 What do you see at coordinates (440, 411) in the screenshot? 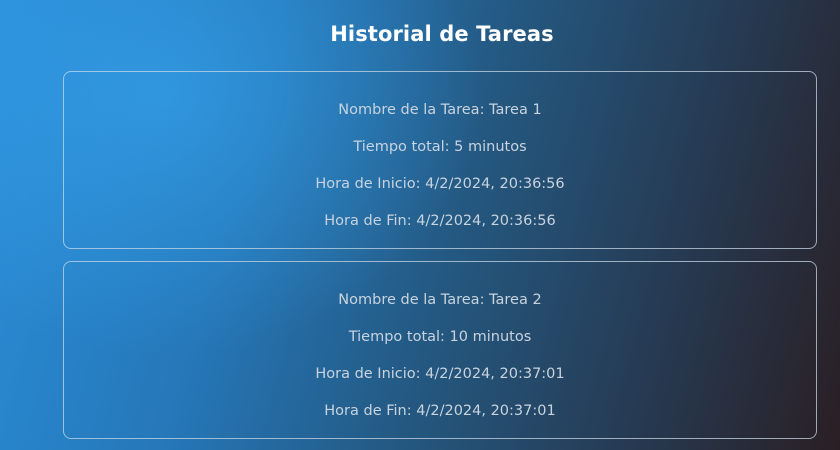
I see `task-end-time: Hora de Fin: 4/2/2024, 20:37:01` at bounding box center [440, 411].